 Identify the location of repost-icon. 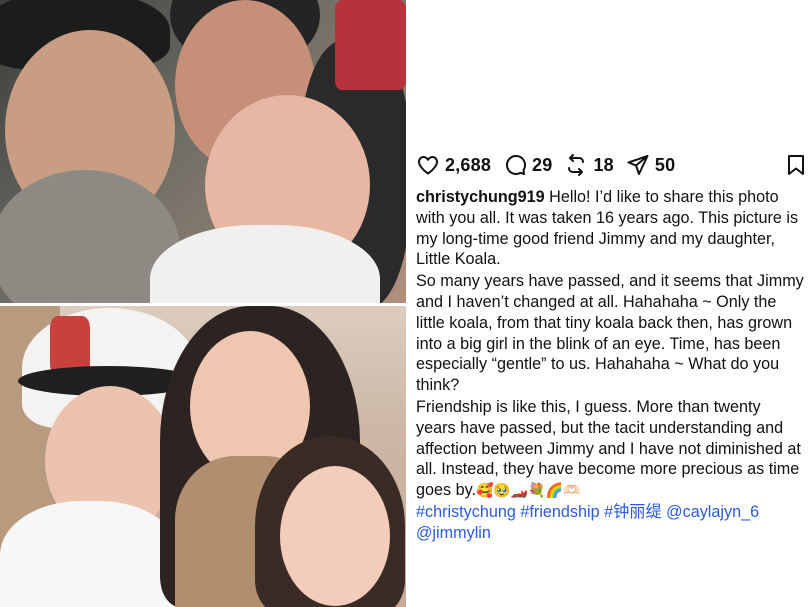
(576, 165).